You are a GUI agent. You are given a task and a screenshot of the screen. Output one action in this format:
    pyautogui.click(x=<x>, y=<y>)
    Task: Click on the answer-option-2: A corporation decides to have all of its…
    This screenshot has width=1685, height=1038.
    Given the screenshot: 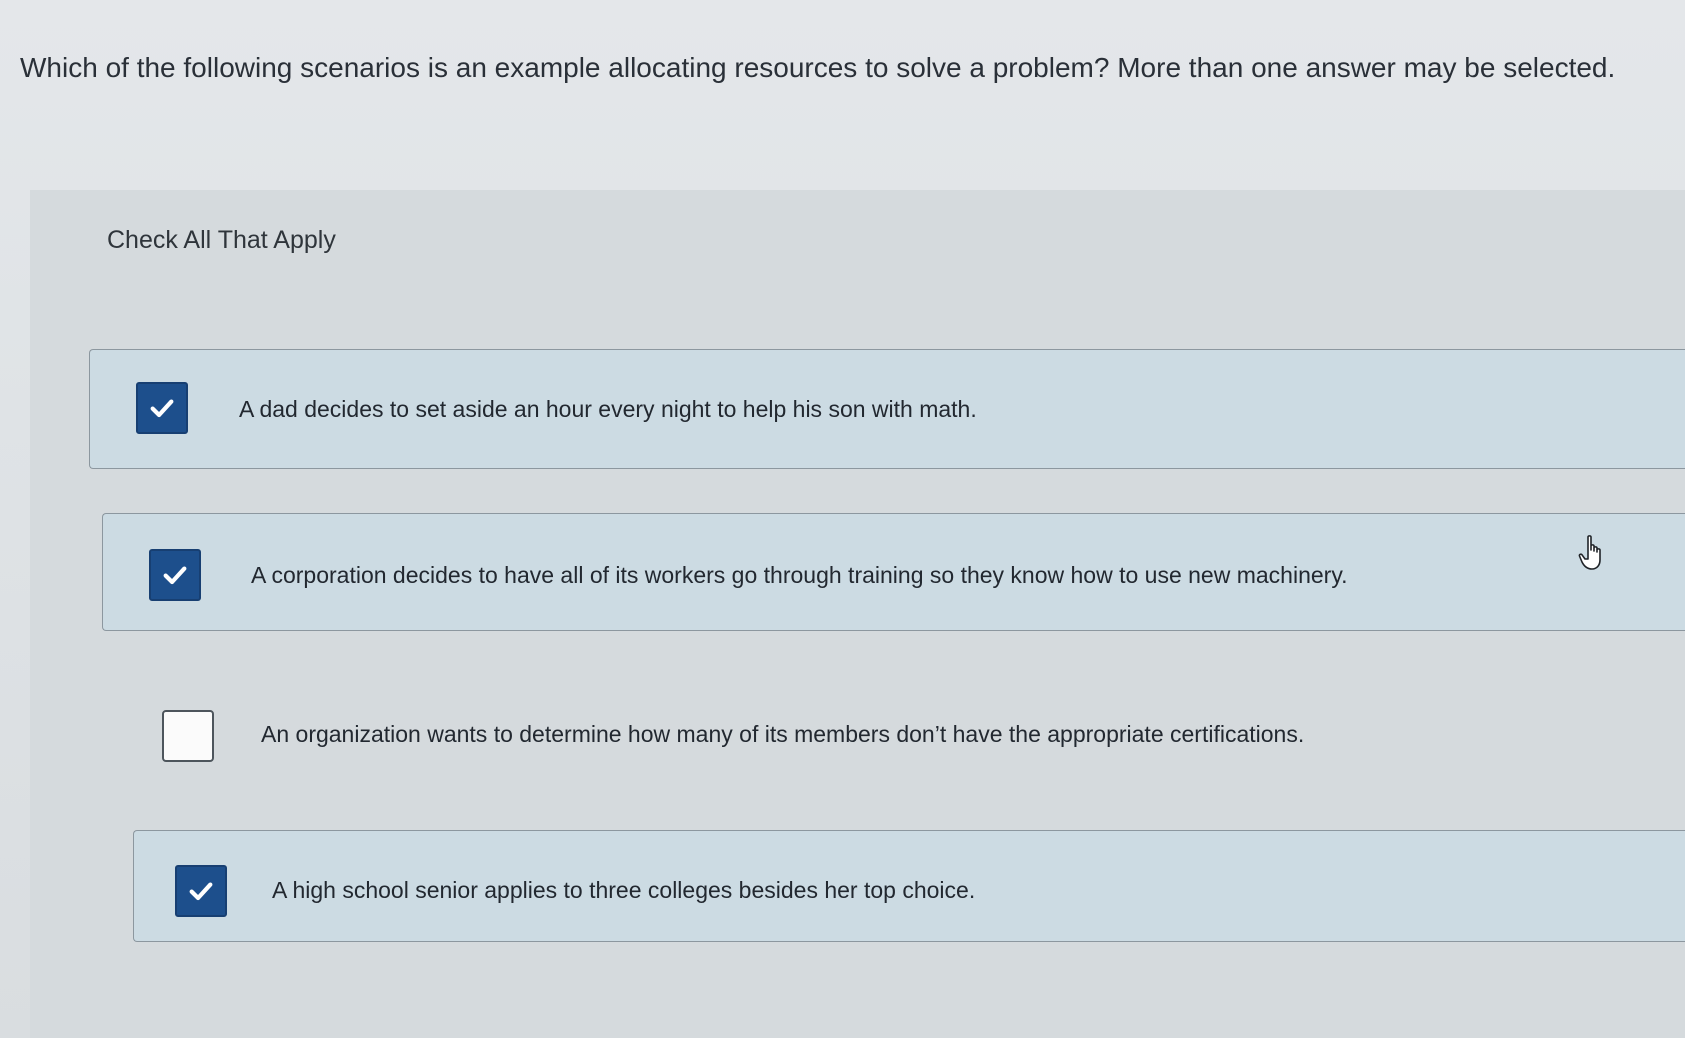 What is the action you would take?
    pyautogui.click(x=893, y=572)
    